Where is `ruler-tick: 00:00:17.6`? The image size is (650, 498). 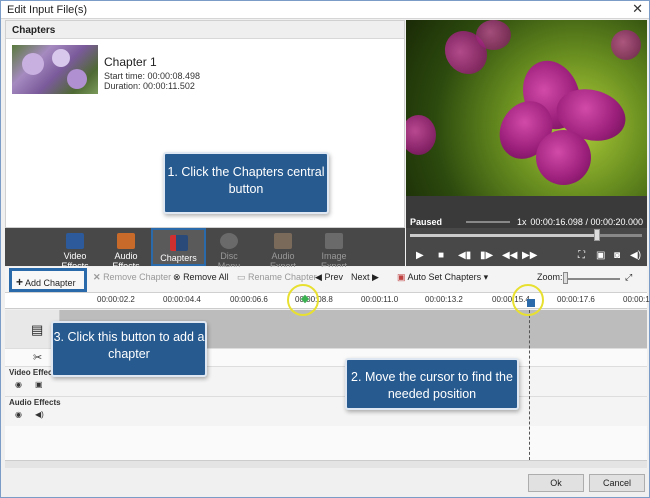
ruler-tick: 00:00:17.6 is located at coordinates (576, 299).